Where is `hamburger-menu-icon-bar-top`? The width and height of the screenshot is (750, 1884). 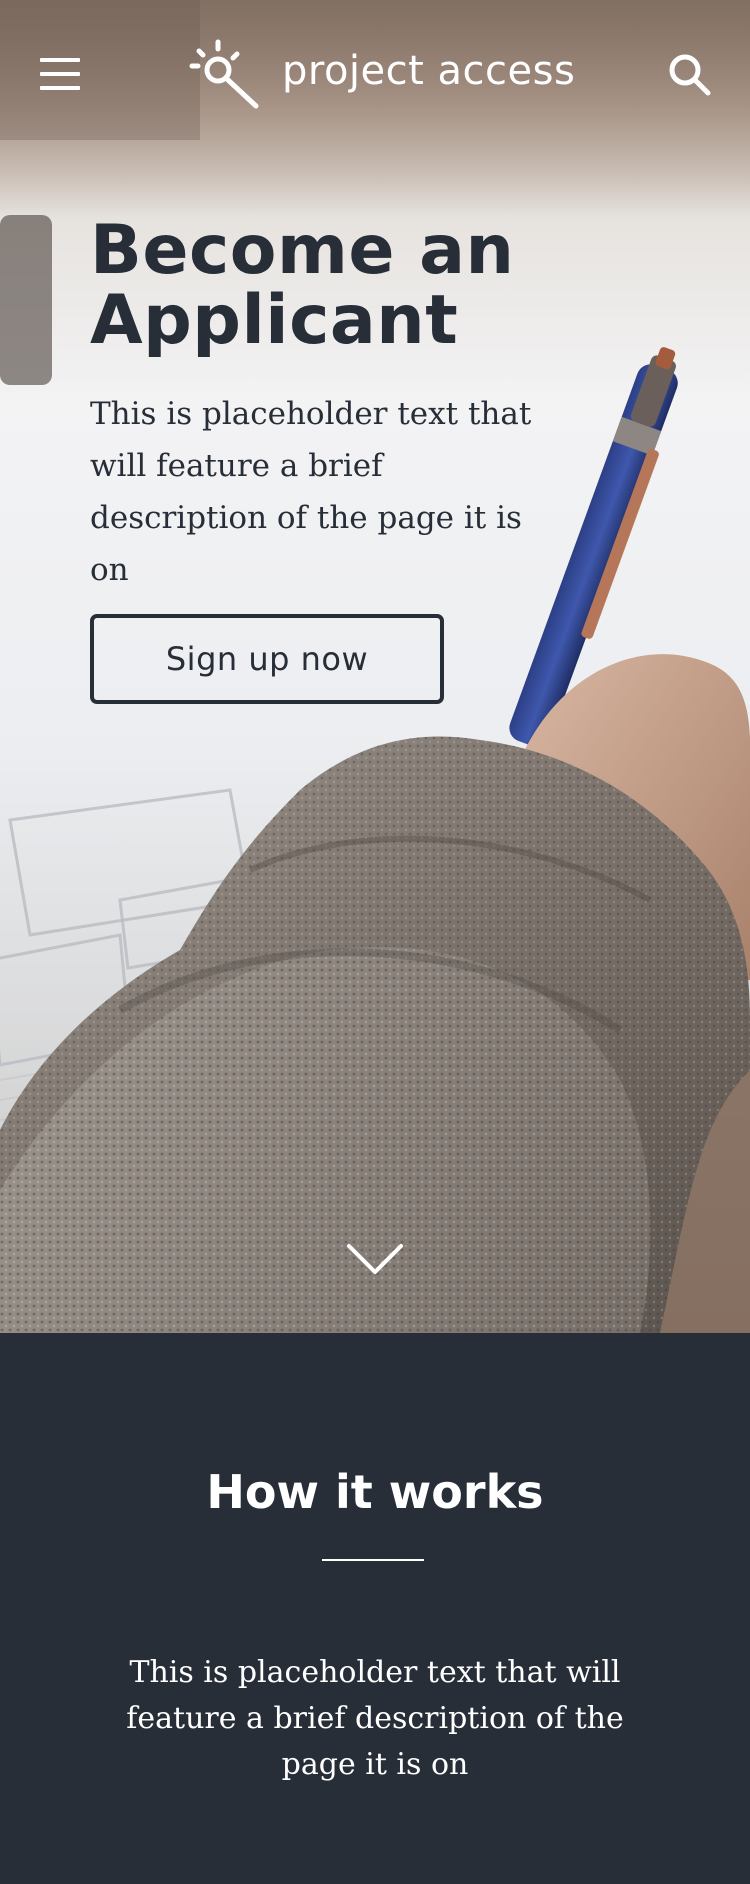
hamburger-menu-icon-bar-top is located at coordinates (60, 60).